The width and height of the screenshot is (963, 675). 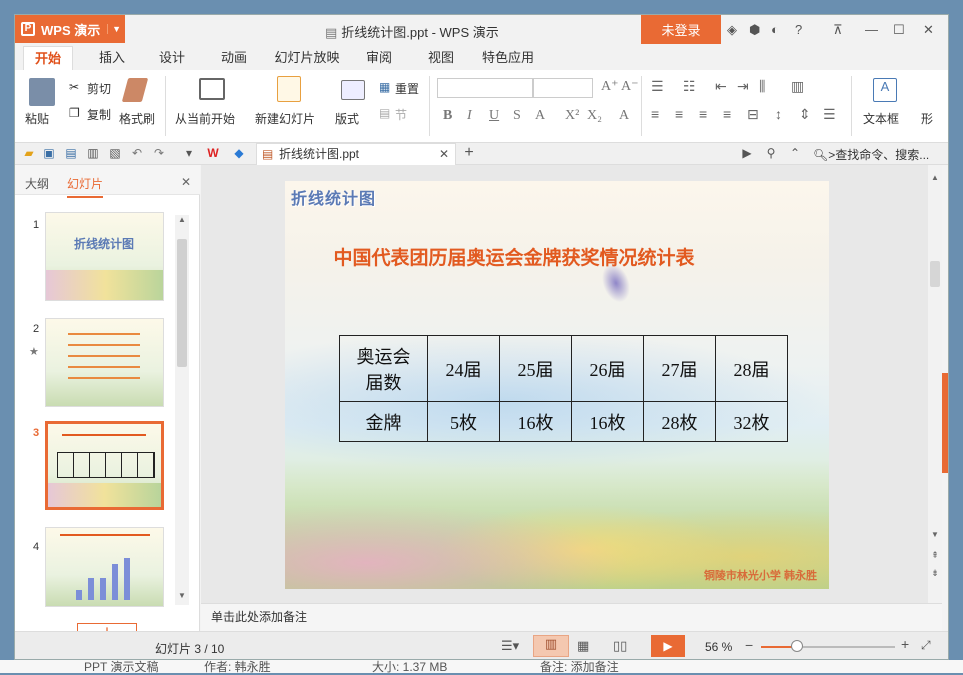 I want to click on align-left-icon: ≡, so click(x=655, y=114).